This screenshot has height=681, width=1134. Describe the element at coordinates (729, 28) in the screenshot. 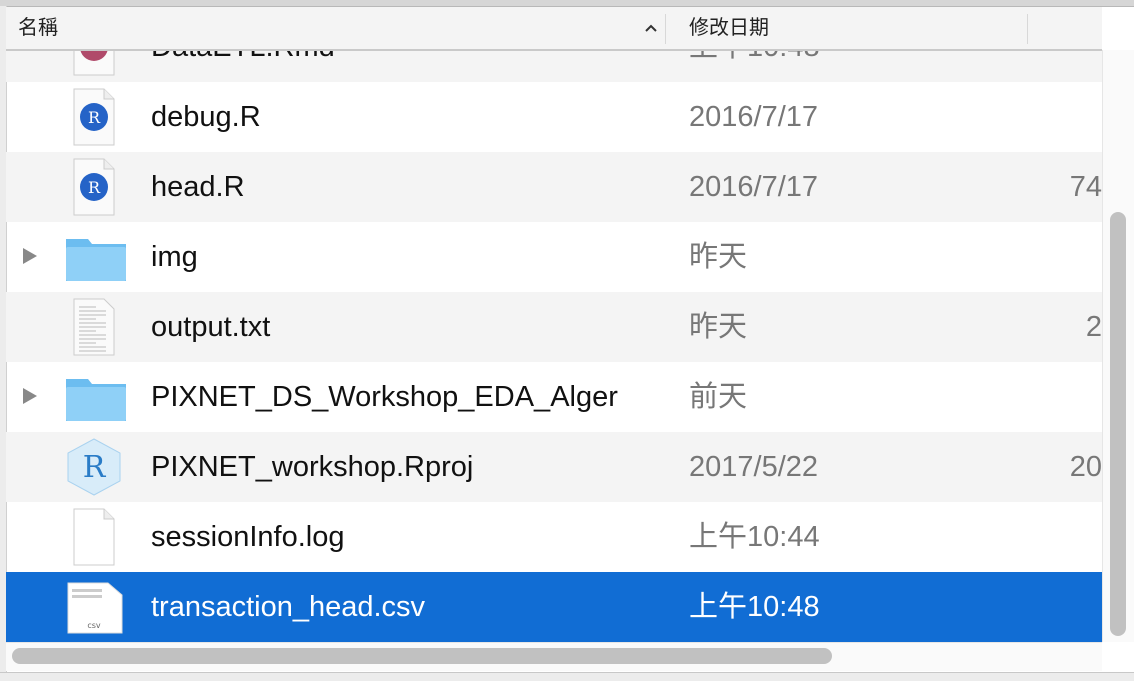

I see `column-date-label: 修改日期` at that location.